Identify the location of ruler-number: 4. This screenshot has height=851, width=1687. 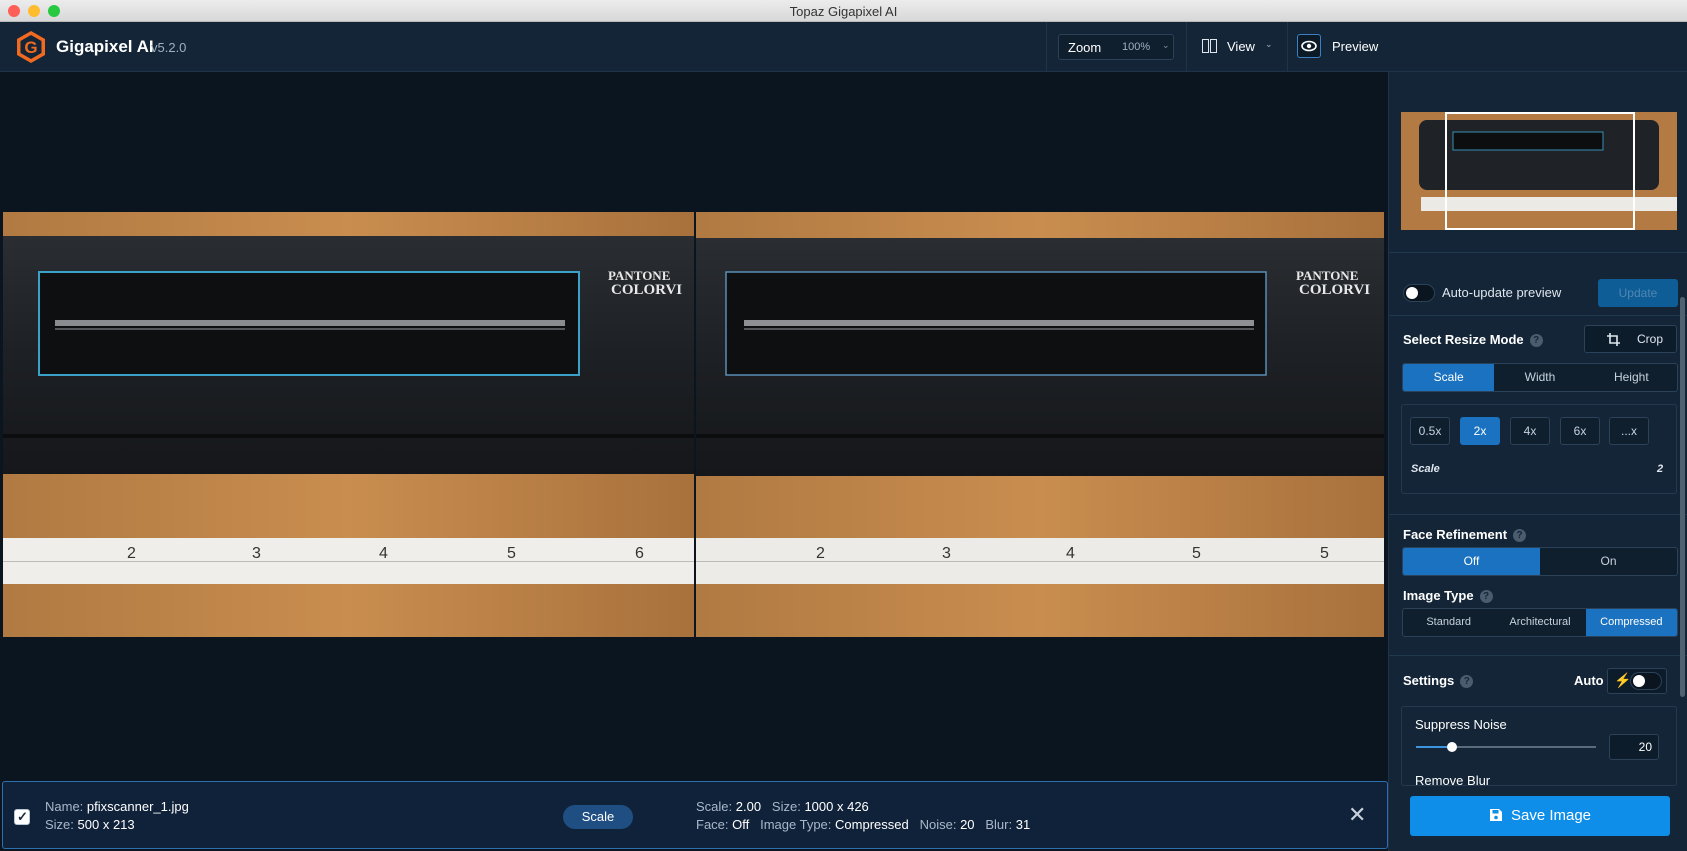
(383, 553).